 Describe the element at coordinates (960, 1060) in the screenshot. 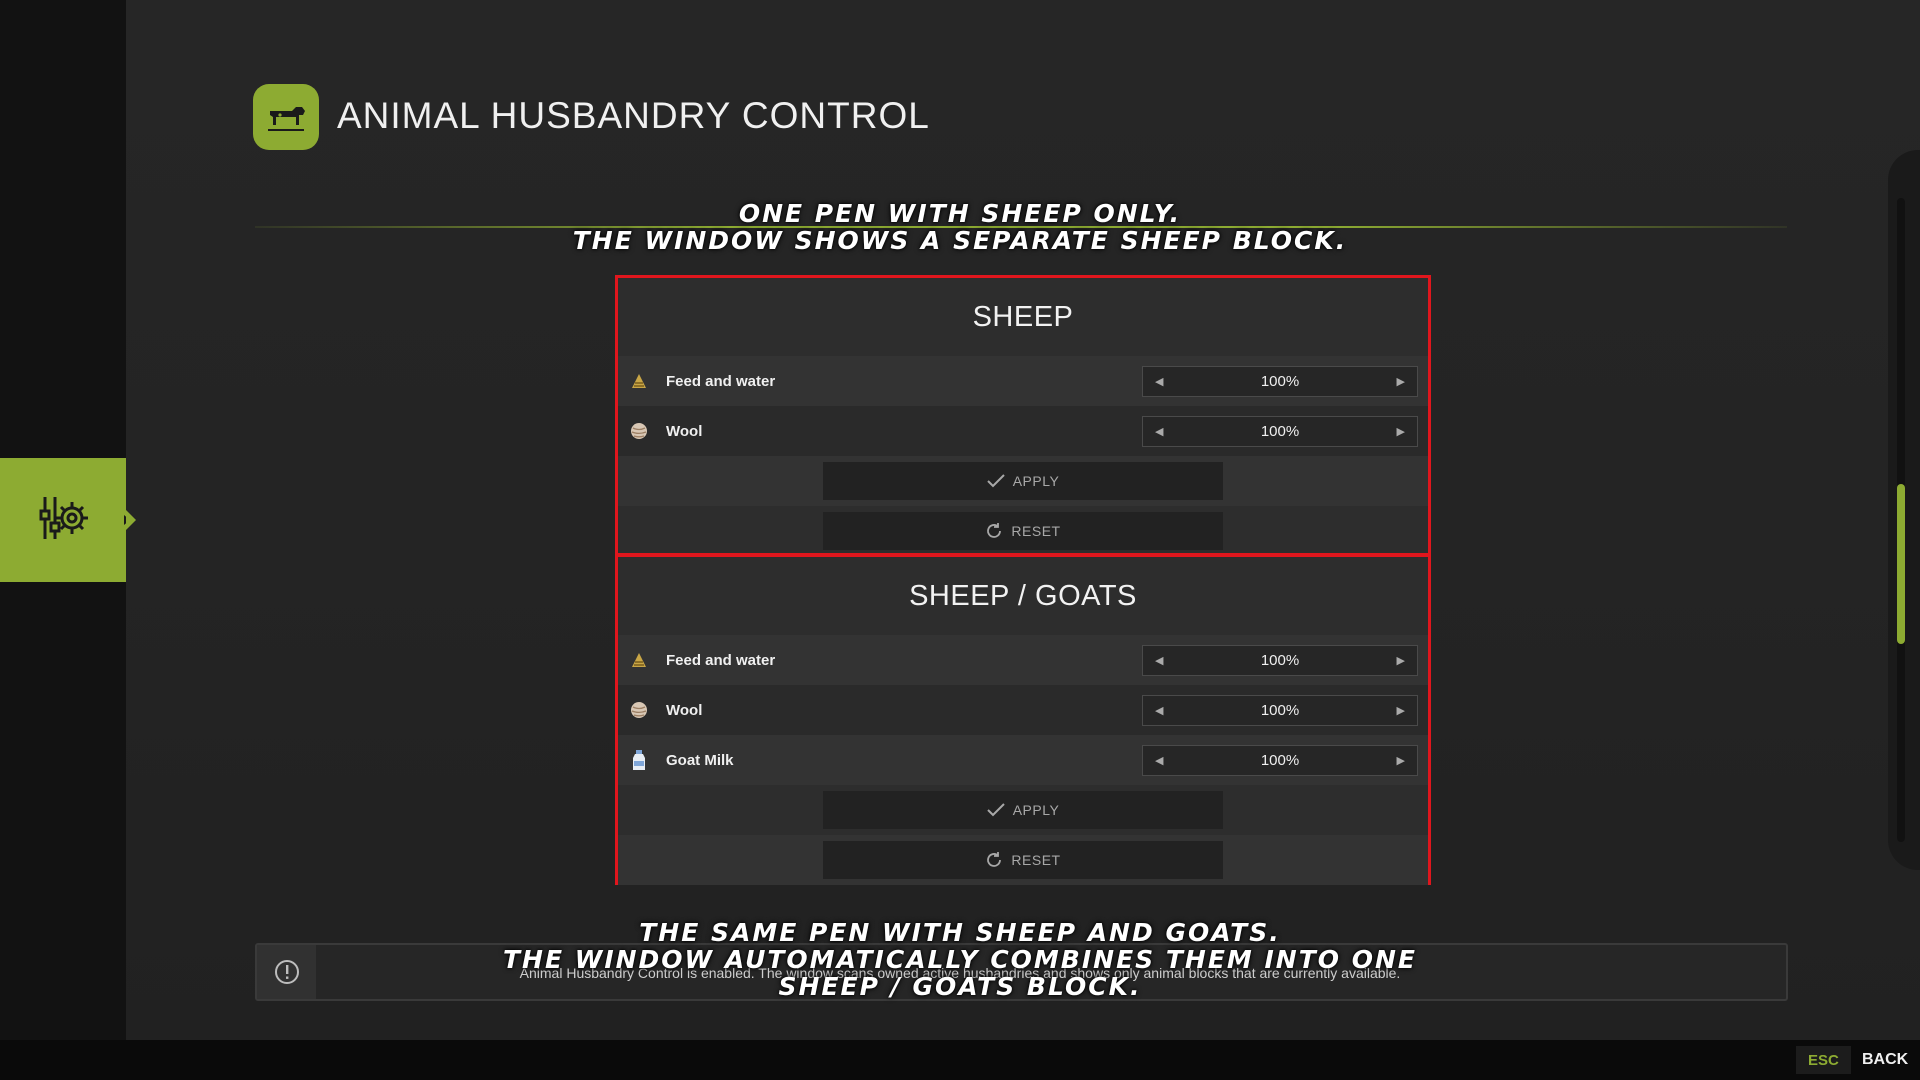

I see `bottom-bar` at that location.